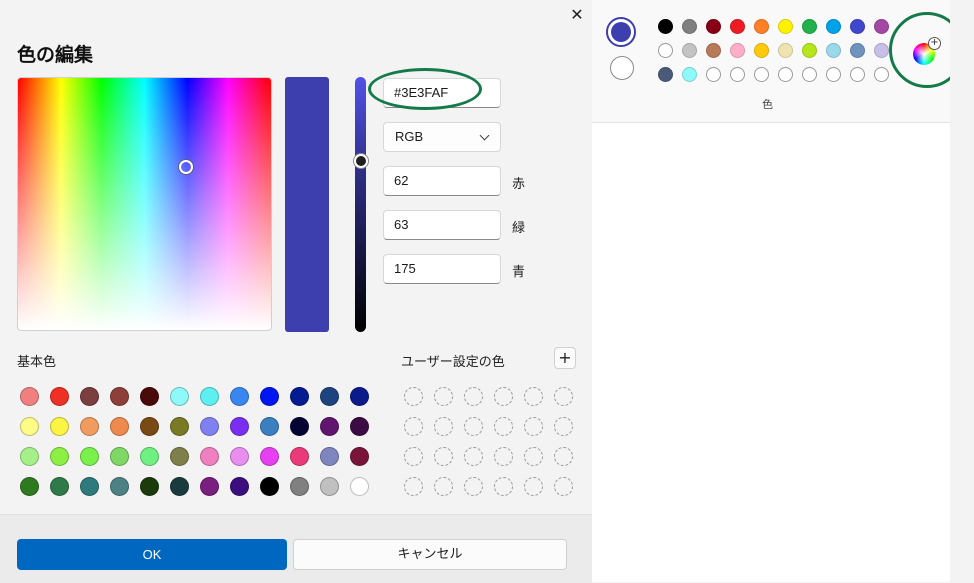 Image resolution: width=974 pixels, height=583 pixels. Describe the element at coordinates (442, 137) in the screenshot. I see `color-mode-select: RGB` at that location.